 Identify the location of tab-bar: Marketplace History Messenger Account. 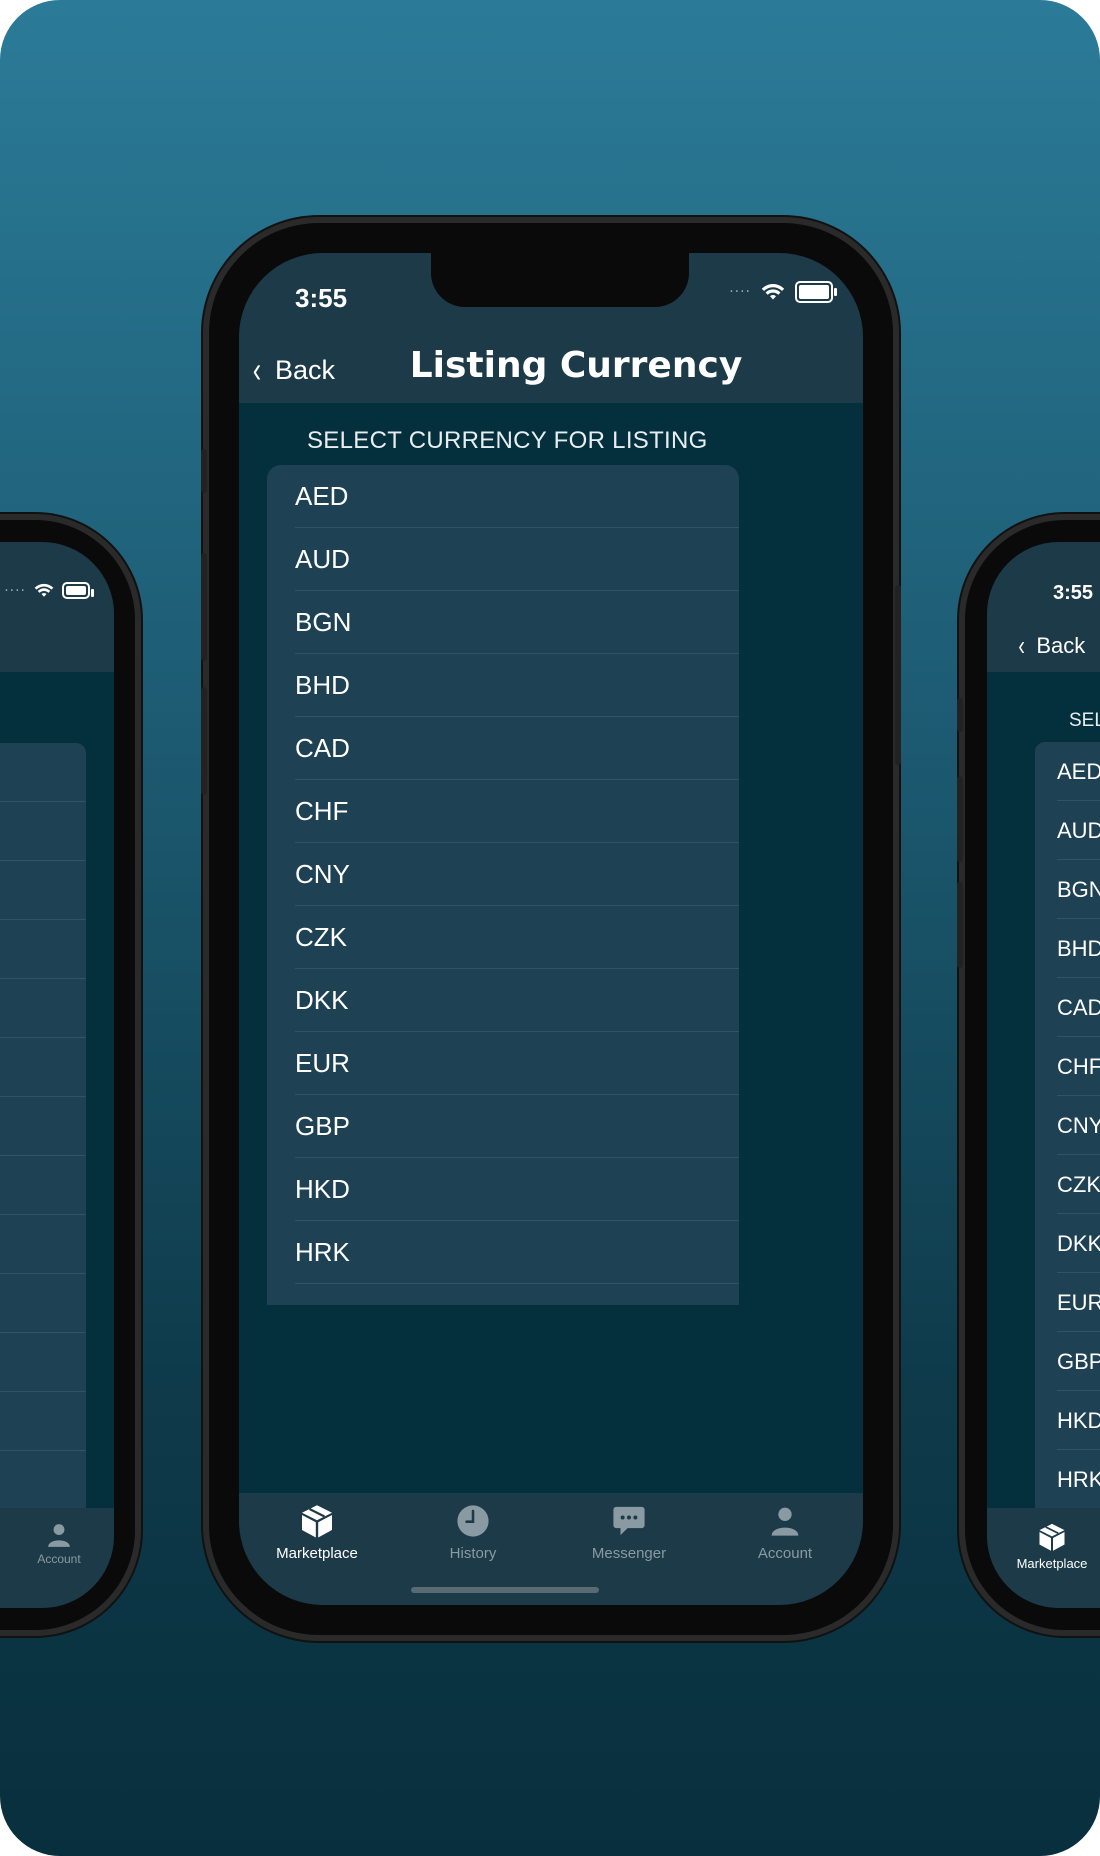
(551, 1549).